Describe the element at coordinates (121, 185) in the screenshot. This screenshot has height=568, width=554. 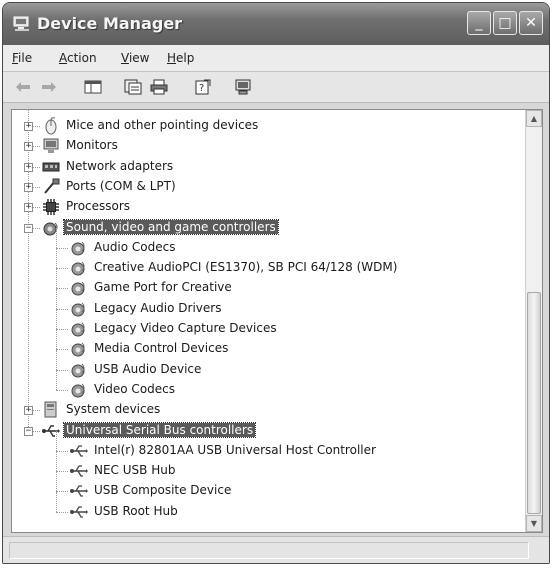
I see `tree-item-label: Ports (COM & LPT)` at that location.